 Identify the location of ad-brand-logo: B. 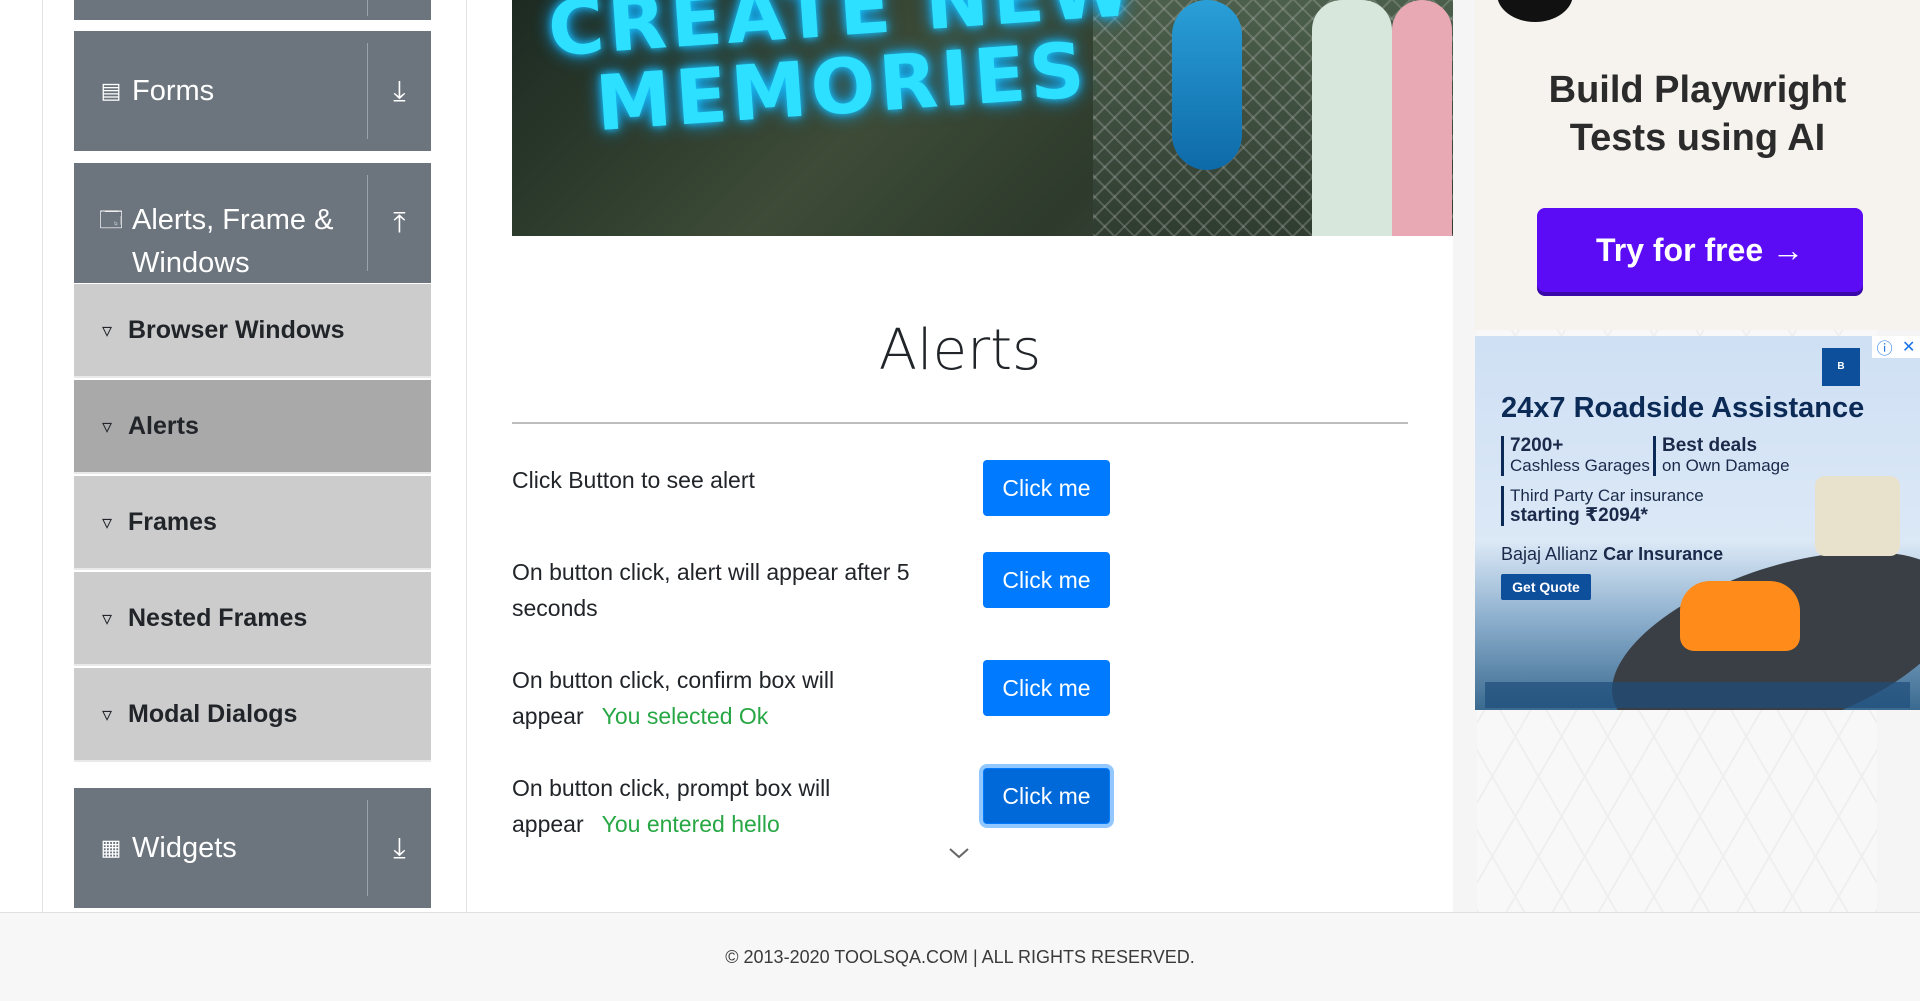
(1841, 367).